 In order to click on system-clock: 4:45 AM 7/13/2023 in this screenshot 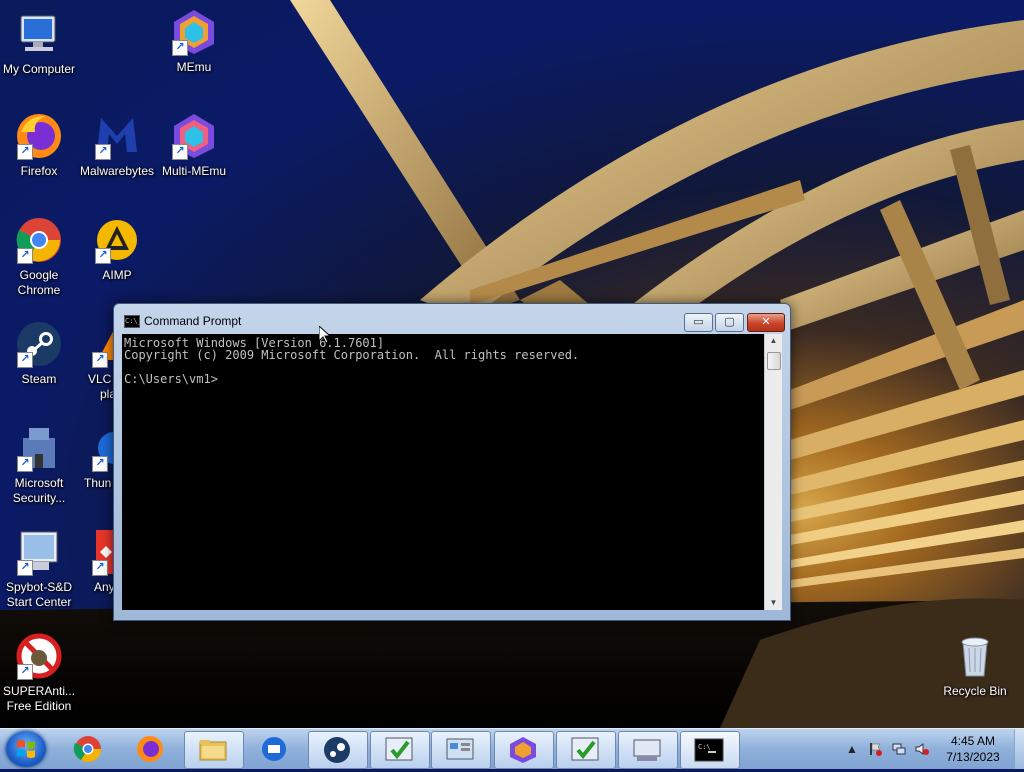, I will do `click(973, 749)`.